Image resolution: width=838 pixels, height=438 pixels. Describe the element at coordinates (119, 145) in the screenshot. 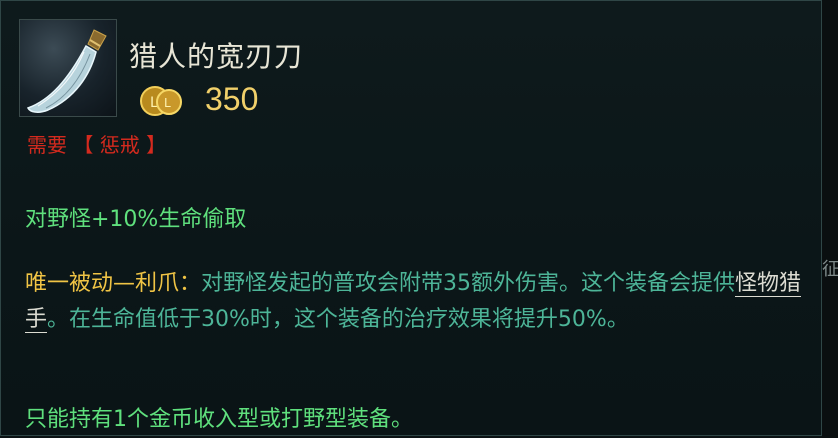

I see `requires-value: 惩戒` at that location.